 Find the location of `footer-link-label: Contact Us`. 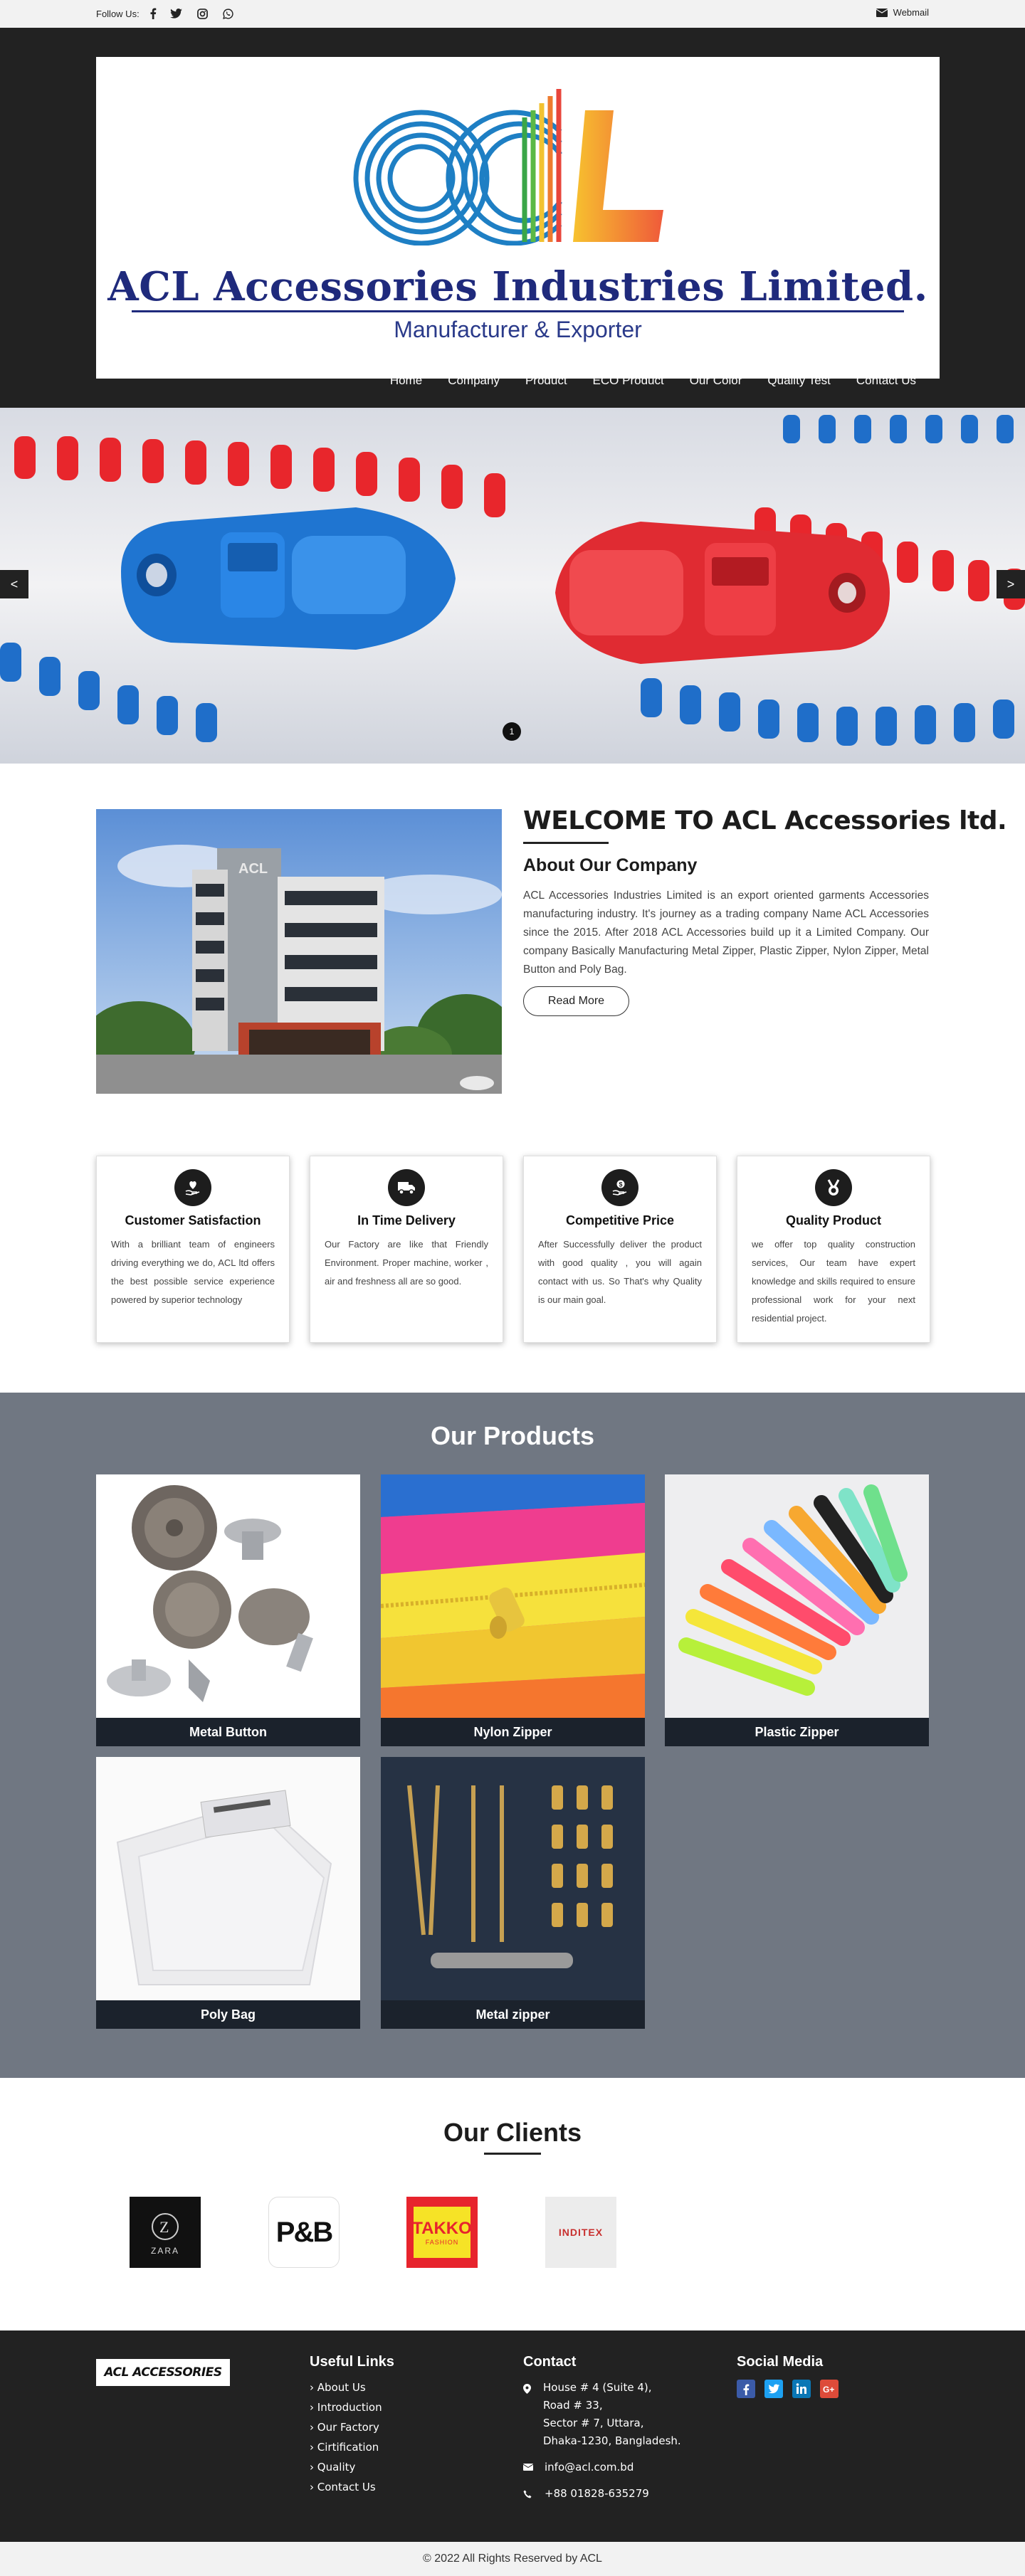

footer-link-label: Contact Us is located at coordinates (346, 2487).